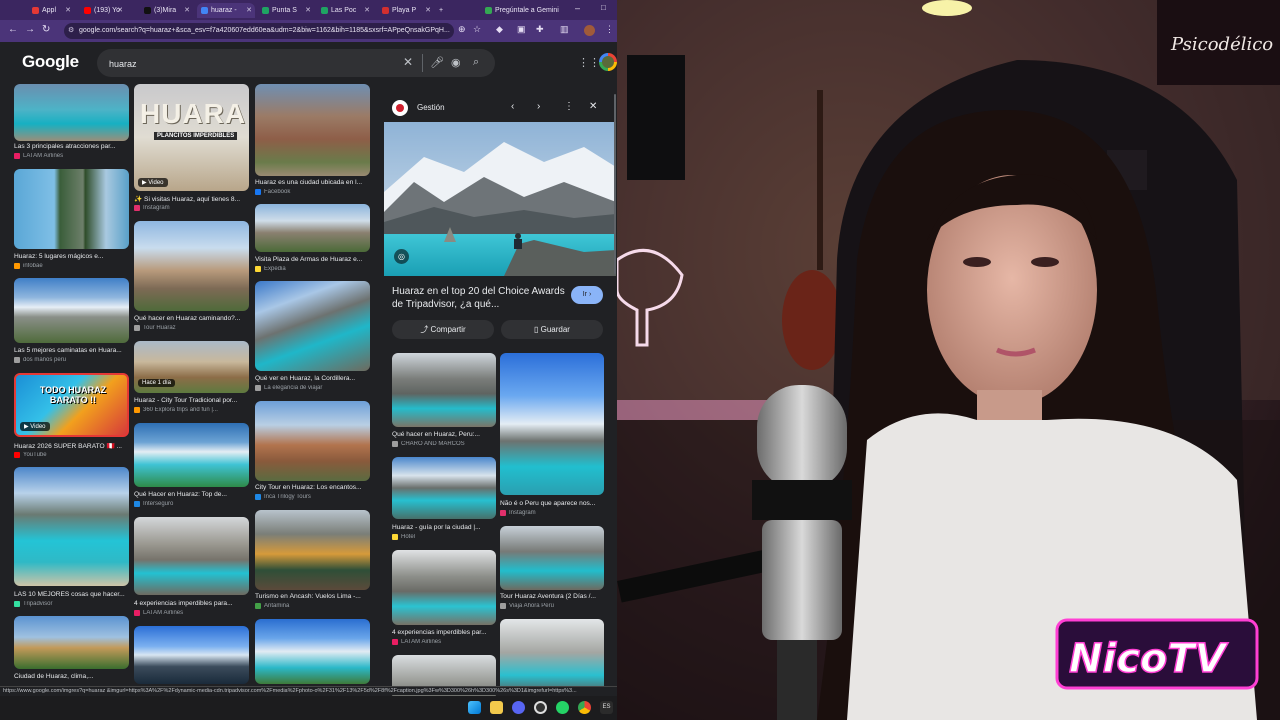  I want to click on search-box: ✕ 🎤︎ ◉ ⌕, so click(296, 63).